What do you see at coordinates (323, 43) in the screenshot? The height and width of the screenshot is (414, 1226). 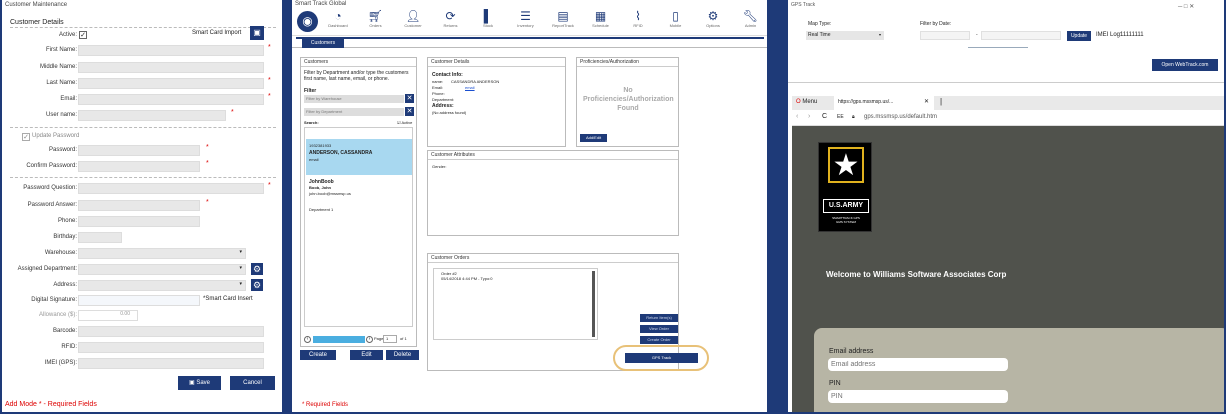 I see `tab-customers: Customers` at bounding box center [323, 43].